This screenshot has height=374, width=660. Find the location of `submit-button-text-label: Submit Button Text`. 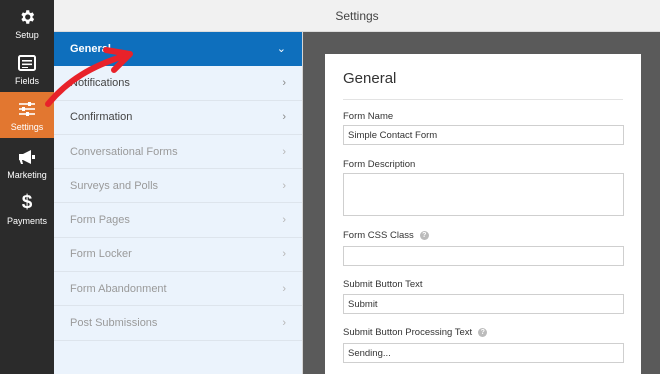

submit-button-text-label: Submit Button Text is located at coordinates (383, 284).